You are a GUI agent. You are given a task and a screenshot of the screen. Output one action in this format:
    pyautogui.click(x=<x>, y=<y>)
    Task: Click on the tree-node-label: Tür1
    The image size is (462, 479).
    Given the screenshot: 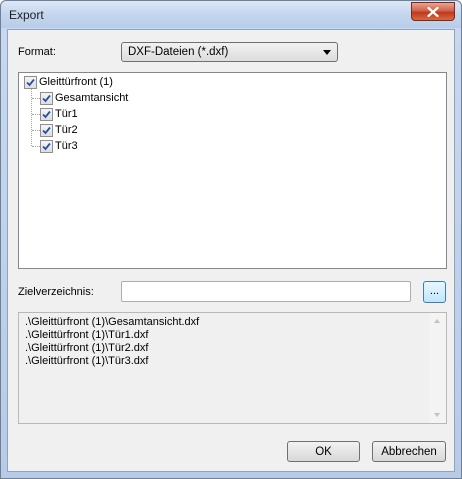 What is the action you would take?
    pyautogui.click(x=66, y=114)
    